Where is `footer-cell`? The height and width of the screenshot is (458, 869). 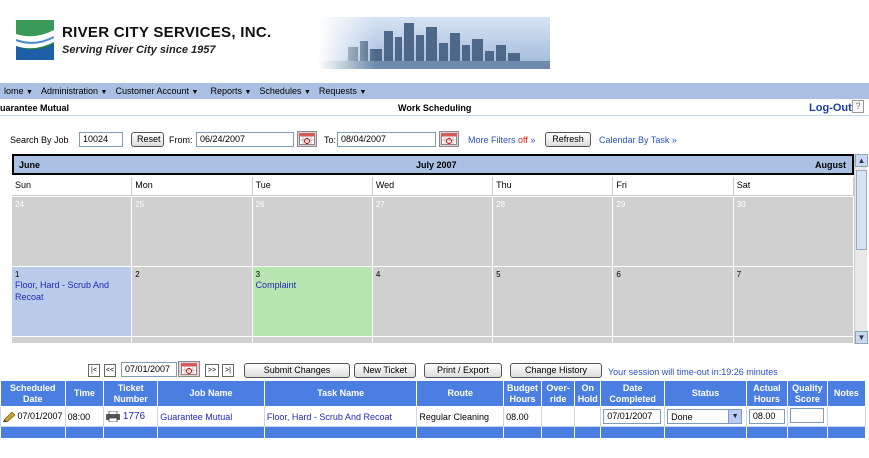
footer-cell is located at coordinates (846, 432).